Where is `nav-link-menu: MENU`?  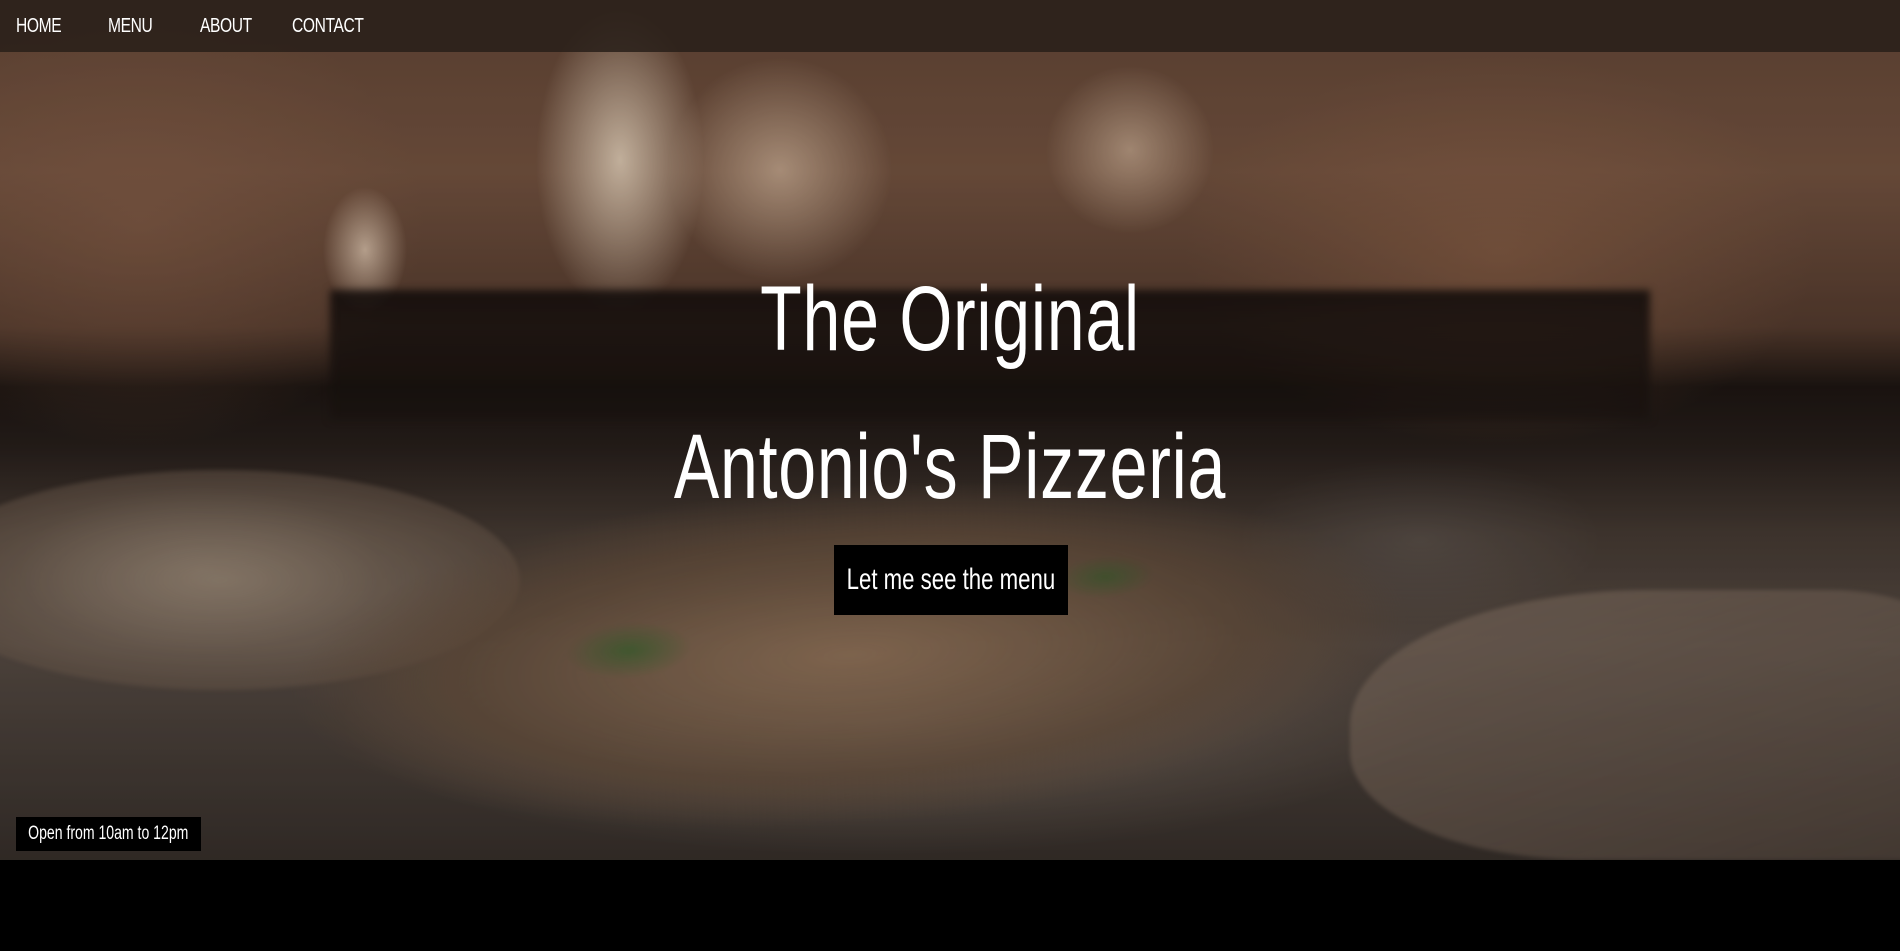 nav-link-menu: MENU is located at coordinates (131, 26).